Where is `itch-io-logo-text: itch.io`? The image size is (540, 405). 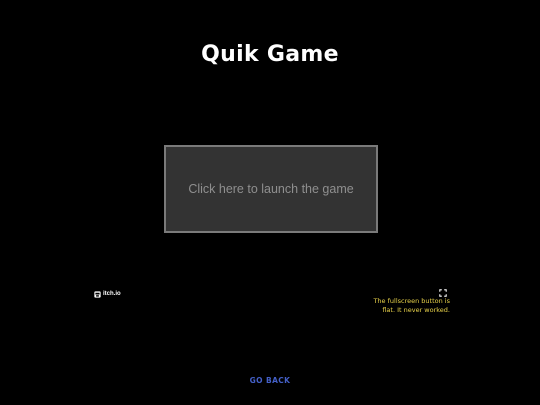 itch-io-logo-text: itch.io is located at coordinates (112, 294).